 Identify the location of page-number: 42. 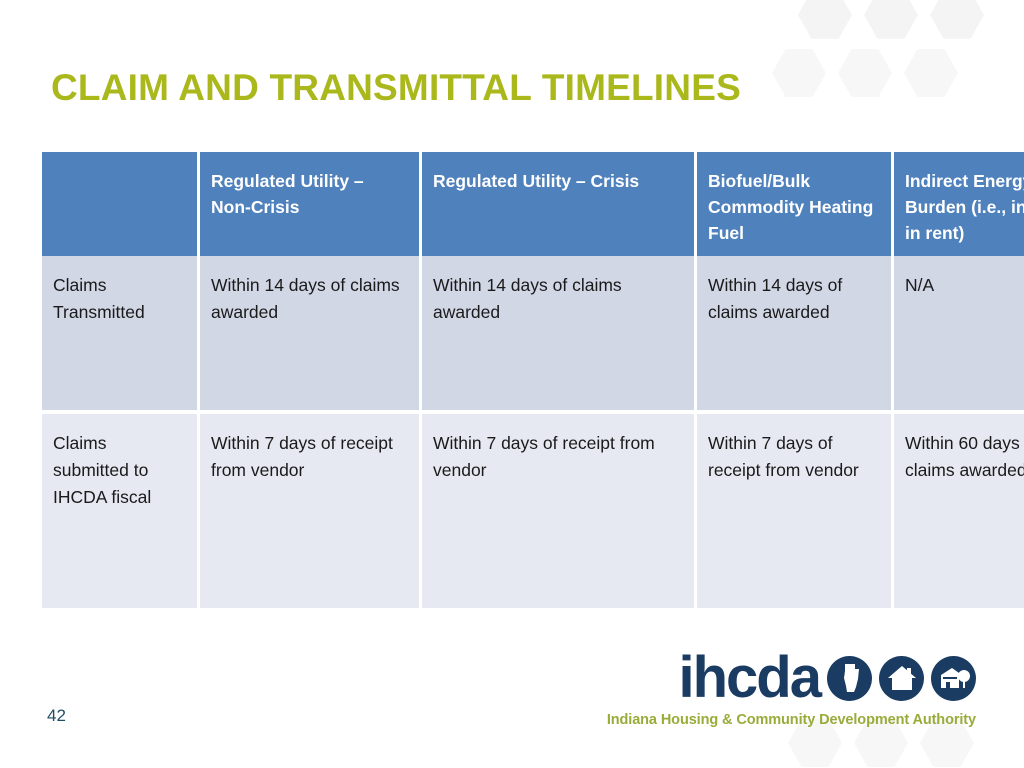
(56, 715).